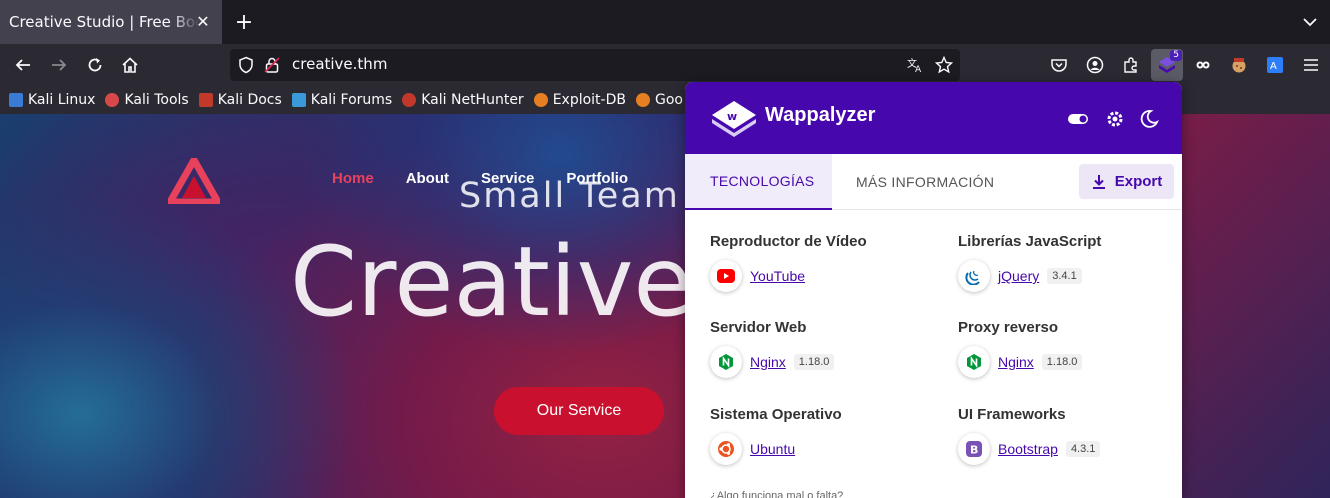  What do you see at coordinates (463, 100) in the screenshot?
I see `bookmark-kali-nethunter: Kali NetHunter` at bounding box center [463, 100].